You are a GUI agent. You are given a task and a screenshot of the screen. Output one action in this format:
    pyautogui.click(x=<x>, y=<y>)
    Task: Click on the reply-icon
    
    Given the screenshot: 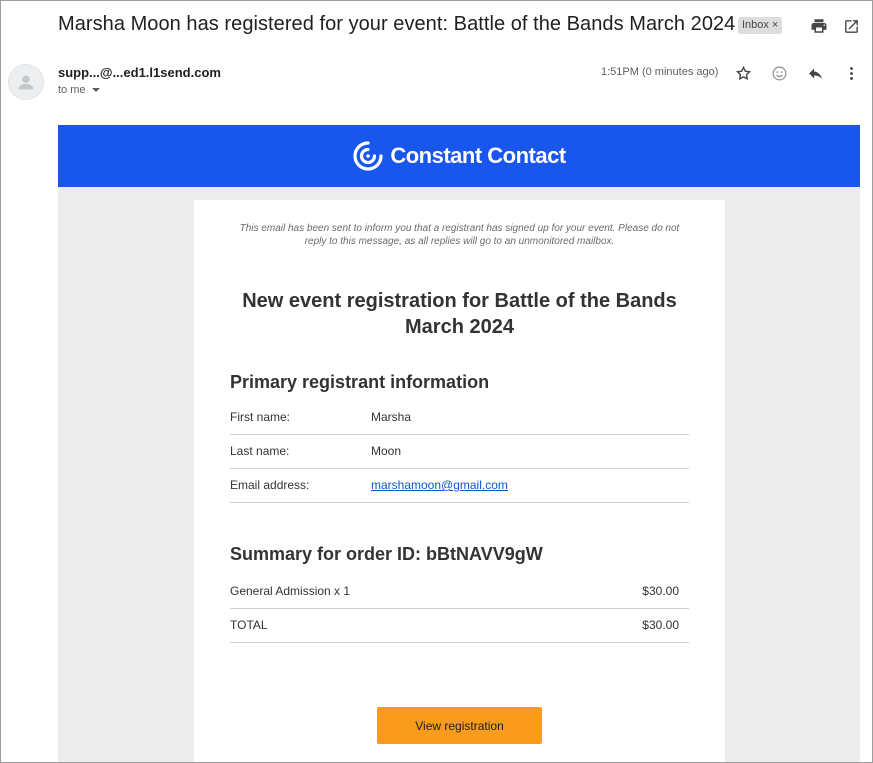 What is the action you would take?
    pyautogui.click(x=815, y=73)
    